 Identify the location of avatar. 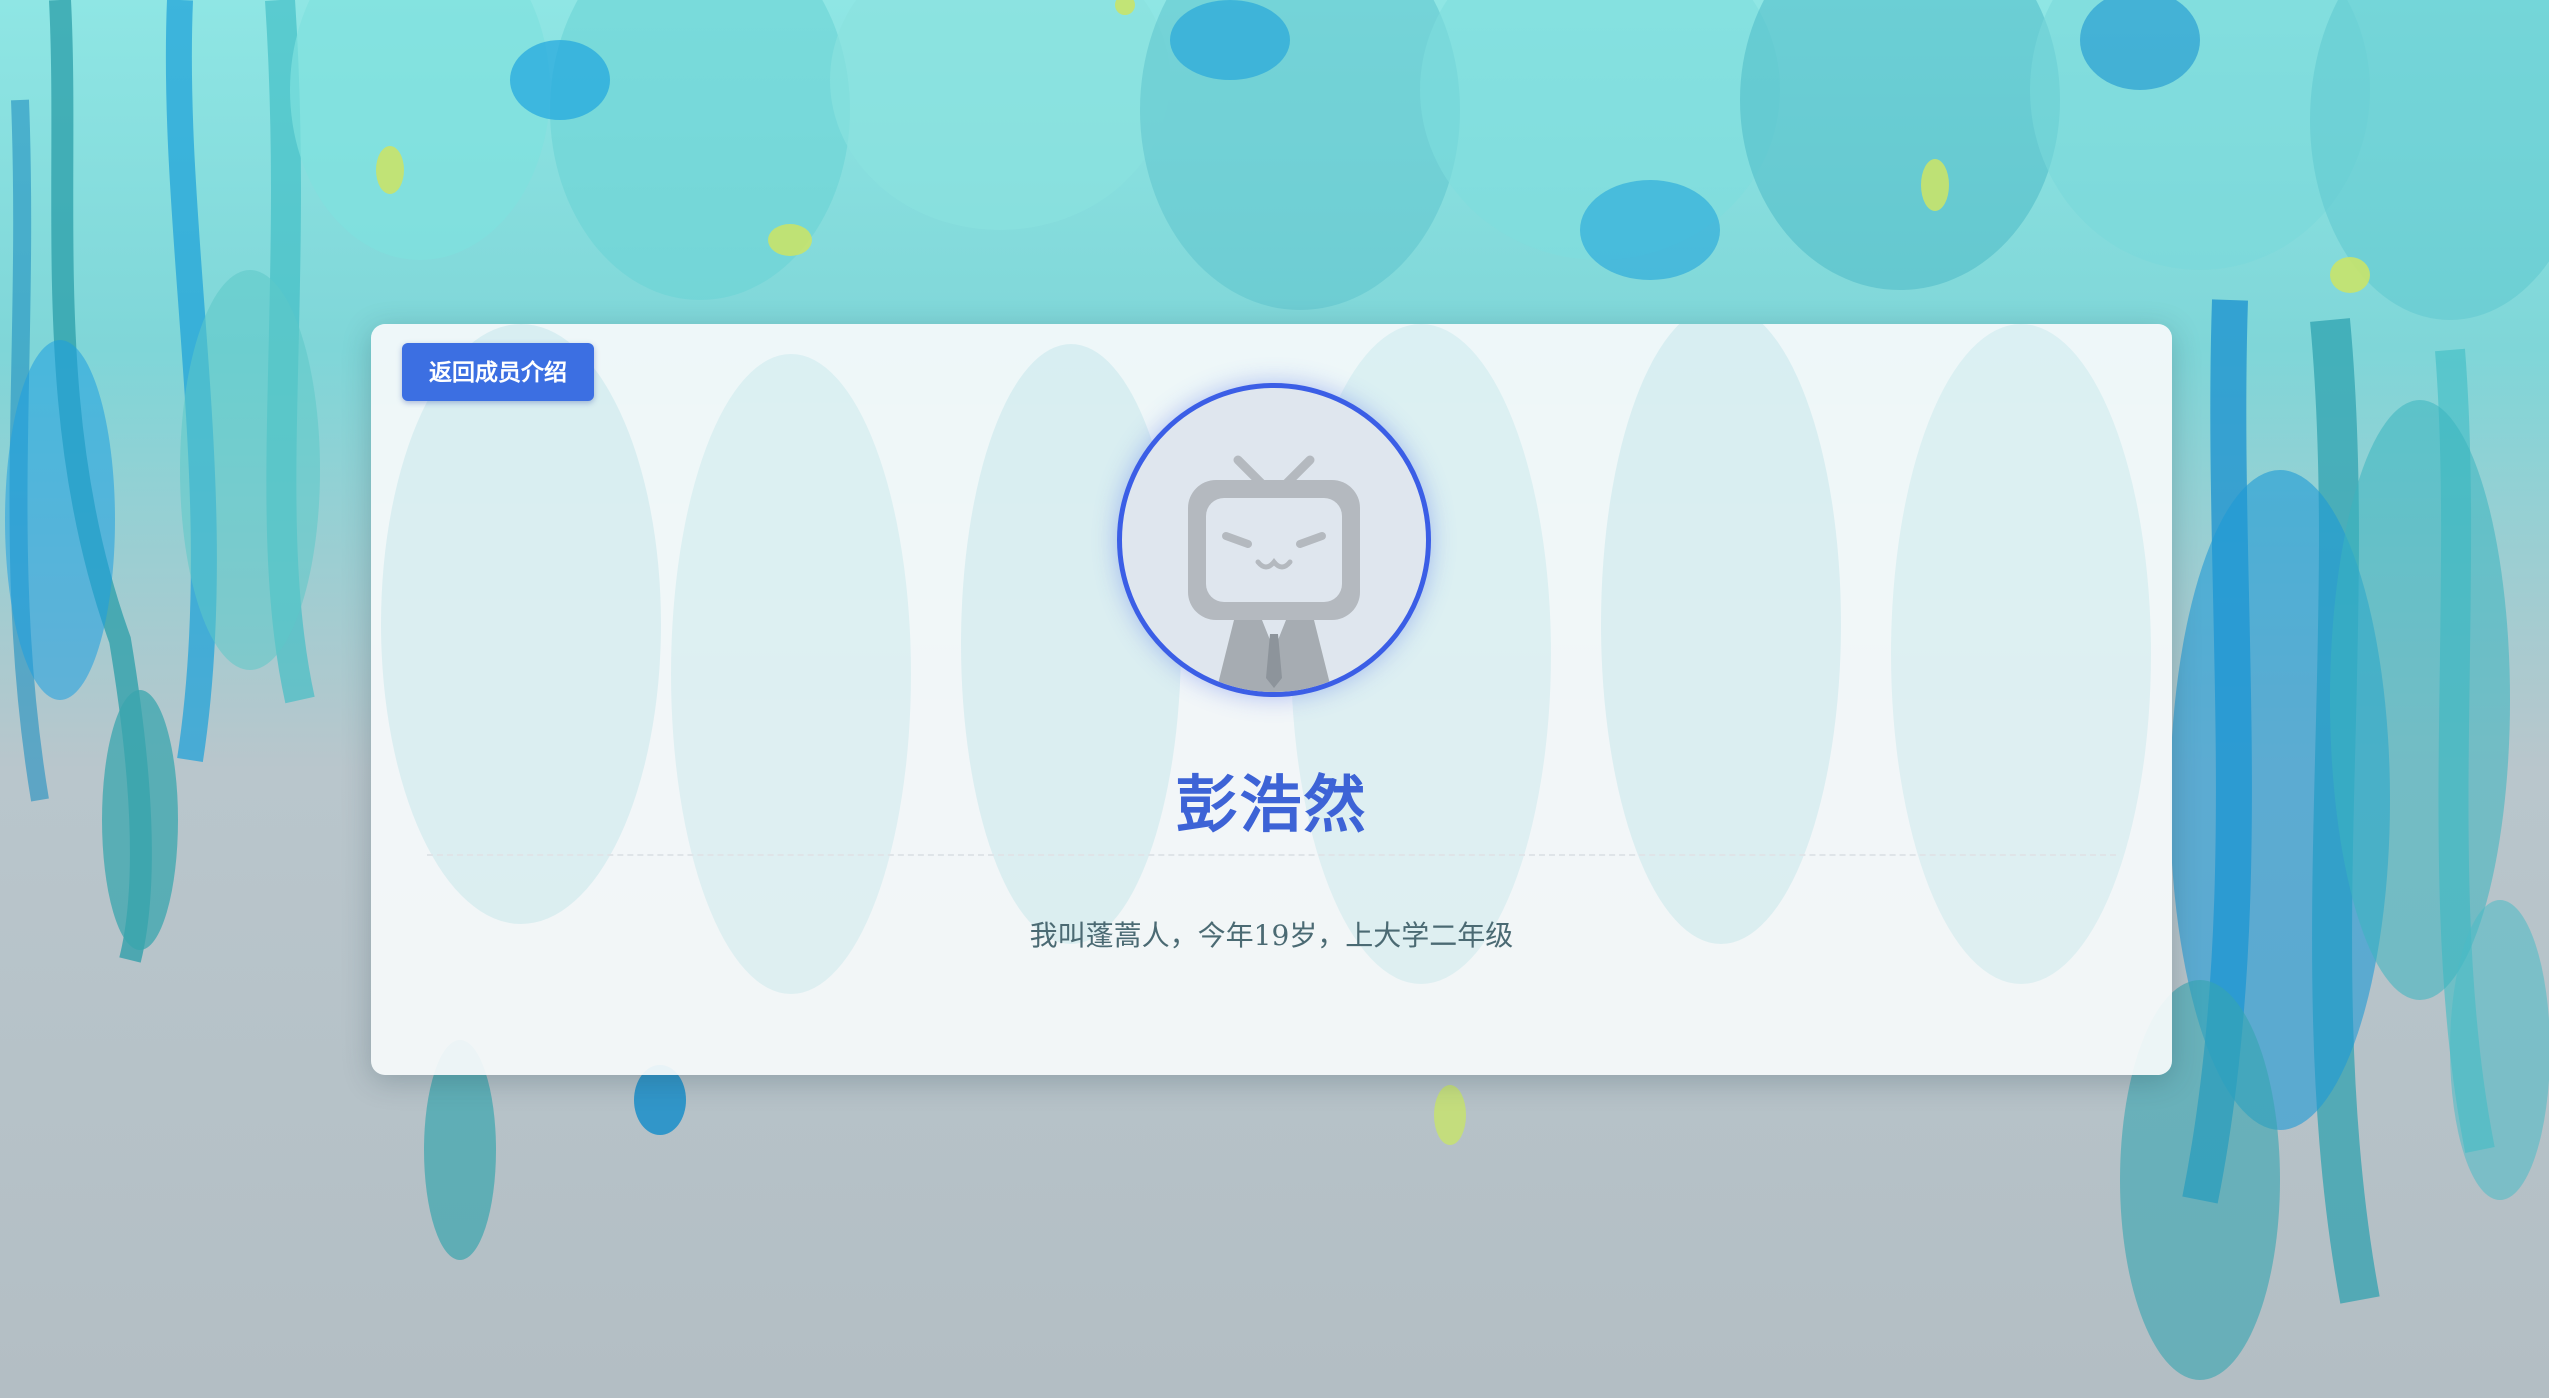
(1274, 540).